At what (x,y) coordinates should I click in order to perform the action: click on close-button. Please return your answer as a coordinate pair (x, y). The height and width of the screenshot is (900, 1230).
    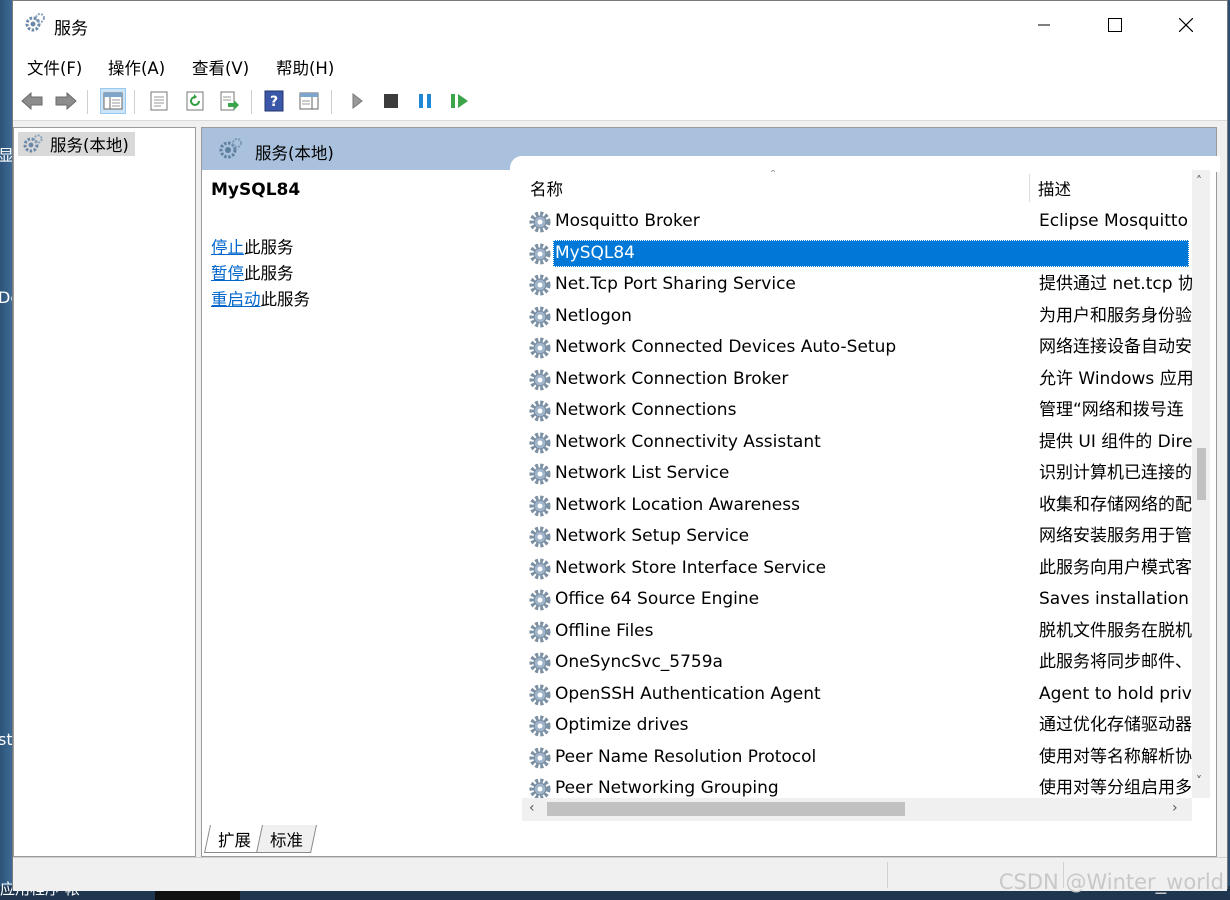
    Looking at the image, I should click on (1185, 24).